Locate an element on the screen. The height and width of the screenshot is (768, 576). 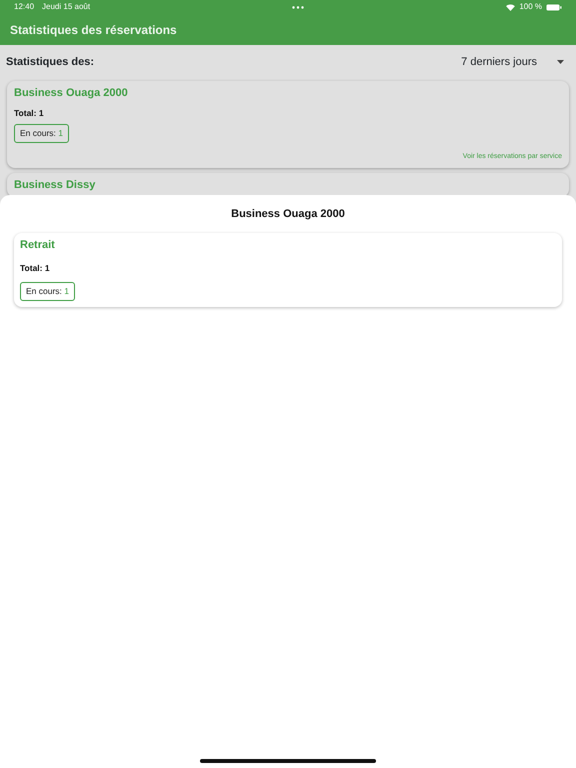
status-date: Jeudi 15 août is located at coordinates (66, 7).